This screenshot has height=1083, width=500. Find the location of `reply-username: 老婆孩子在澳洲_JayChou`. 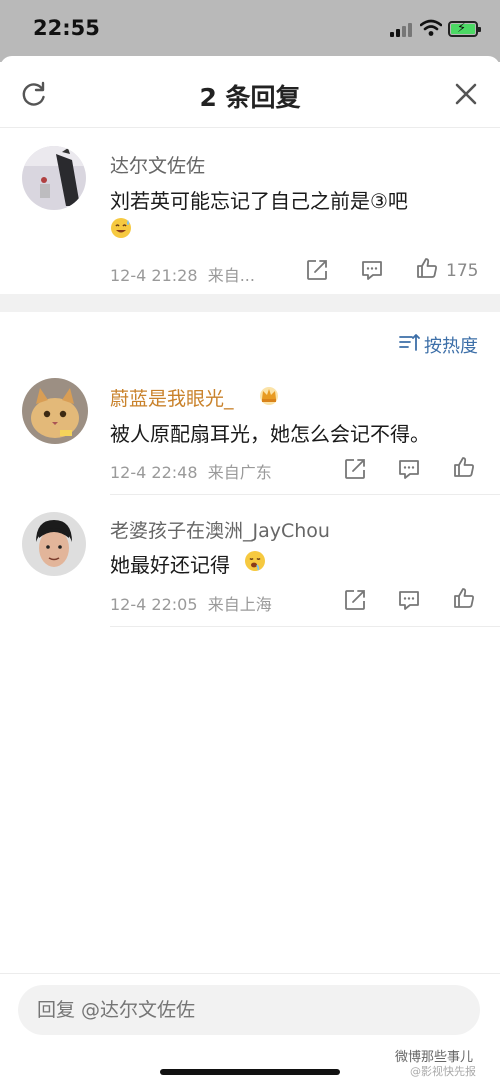

reply-username: 老婆孩子在澳洲_JayChou is located at coordinates (220, 529).